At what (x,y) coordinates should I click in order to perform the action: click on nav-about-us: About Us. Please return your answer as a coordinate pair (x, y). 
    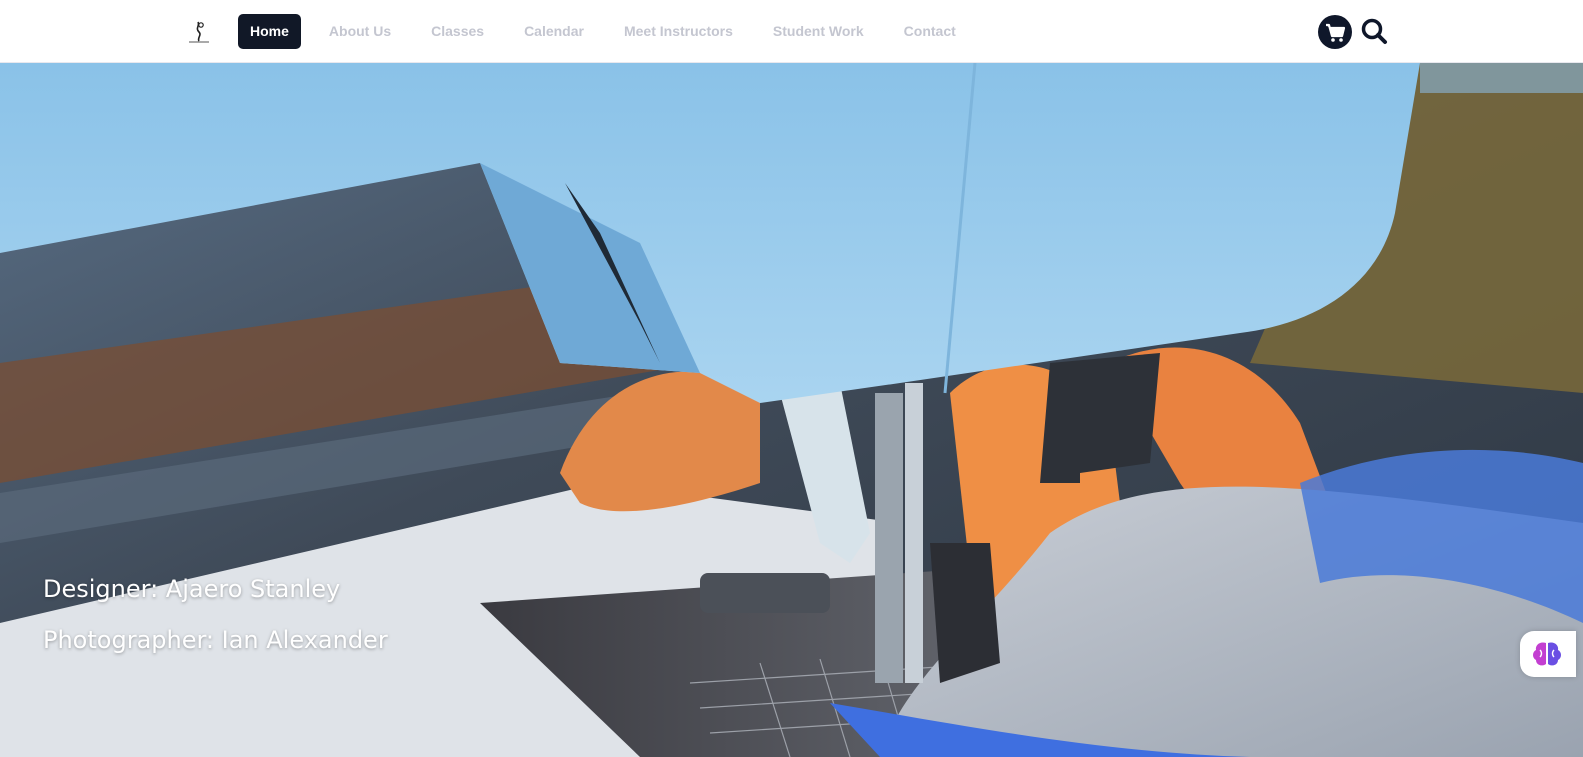
    Looking at the image, I should click on (360, 31).